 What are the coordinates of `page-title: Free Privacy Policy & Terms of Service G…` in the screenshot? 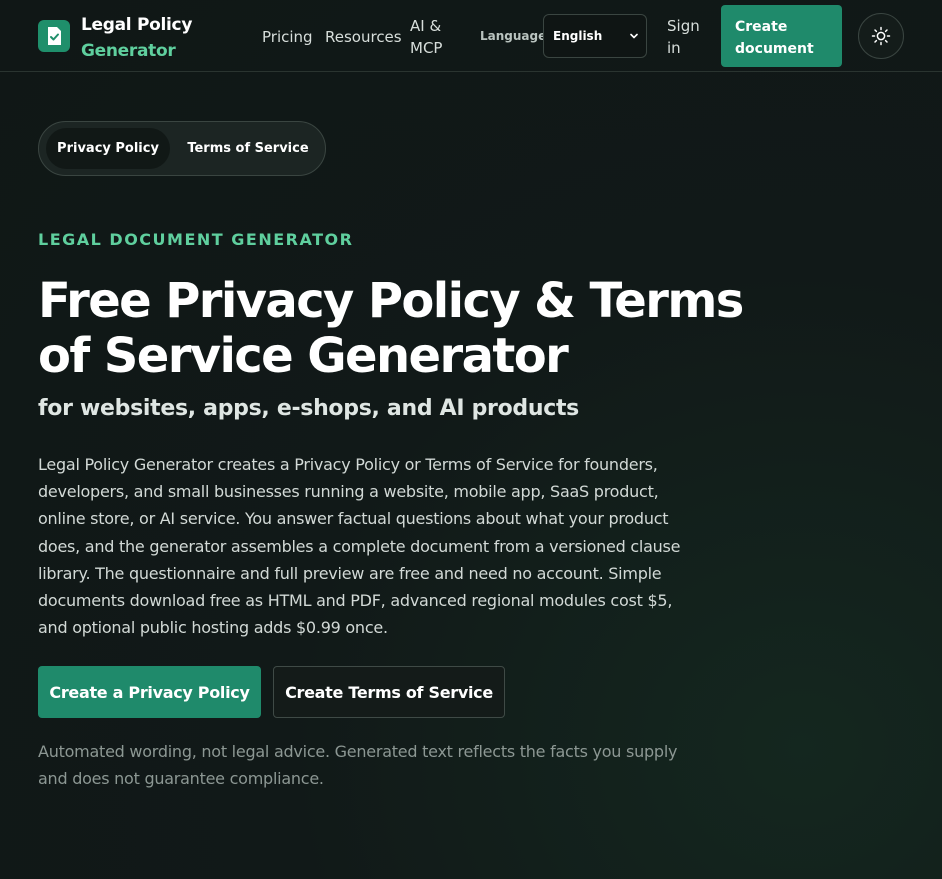 It's located at (391, 328).